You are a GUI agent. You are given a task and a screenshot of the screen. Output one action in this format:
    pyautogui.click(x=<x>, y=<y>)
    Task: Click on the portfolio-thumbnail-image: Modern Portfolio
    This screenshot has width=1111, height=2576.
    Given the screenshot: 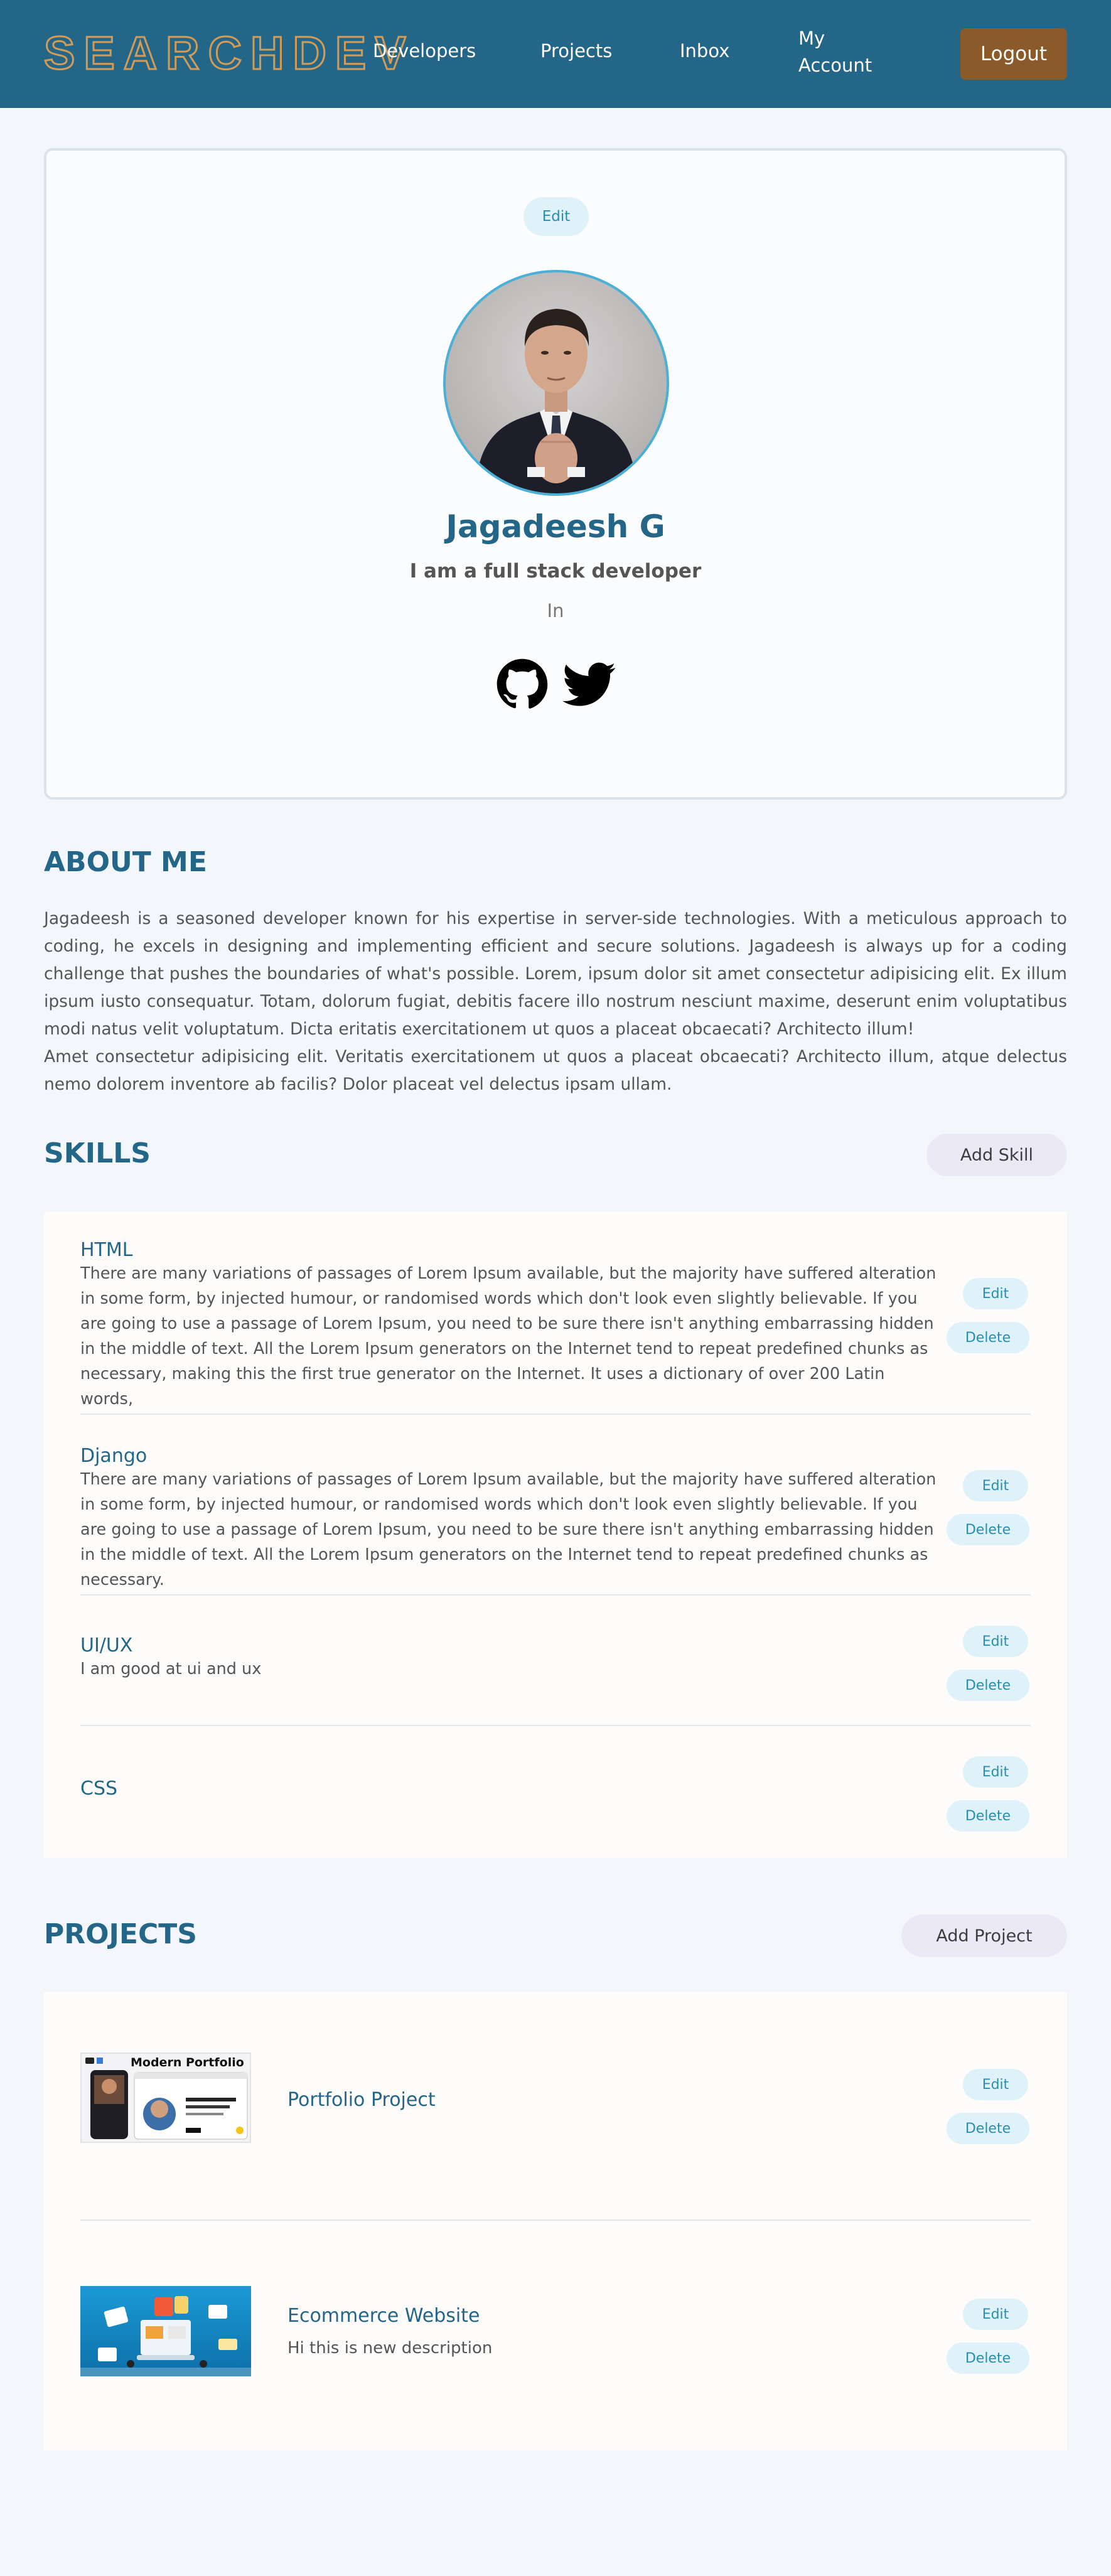 What is the action you would take?
    pyautogui.click(x=166, y=2098)
    